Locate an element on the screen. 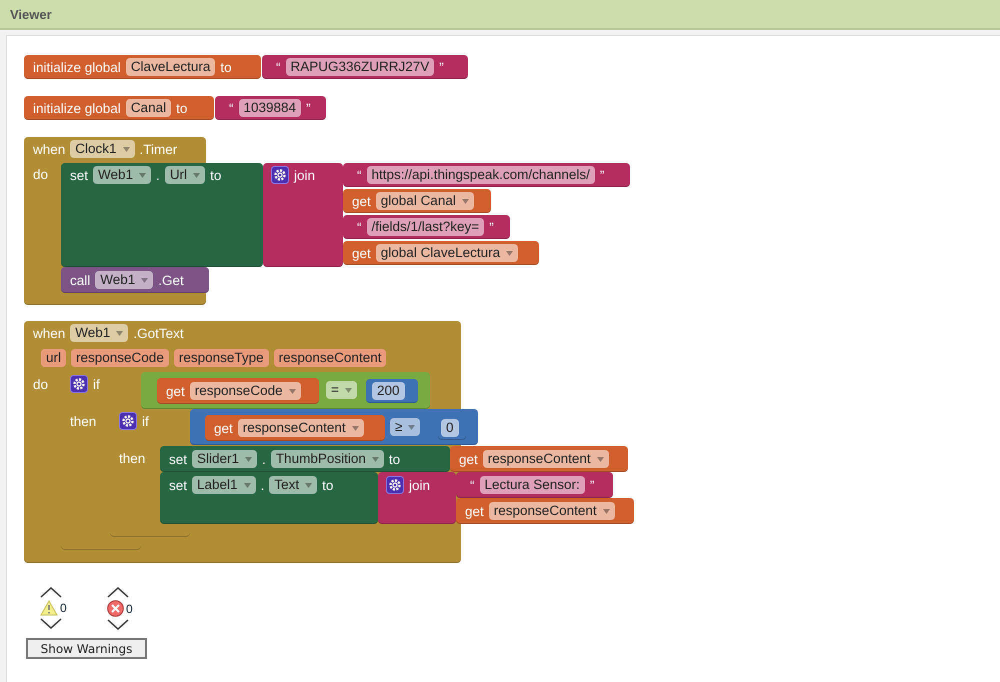 The width and height of the screenshot is (1000, 682). set-property-block: set Web1 . Url to join “ https://api.thingspeak.com/channels/ ” get global Canal “ /fields/1/last?key= ” get global ClaveLectura is located at coordinates (345, 215).